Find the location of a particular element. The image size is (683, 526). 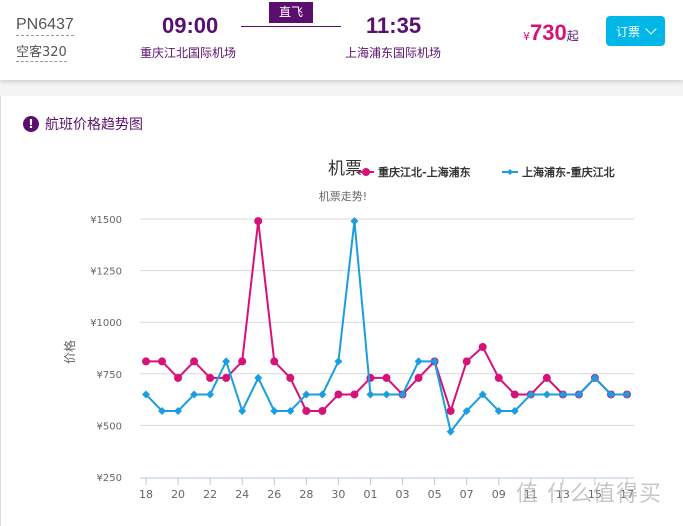

x-tick-label: 30 is located at coordinates (338, 494).